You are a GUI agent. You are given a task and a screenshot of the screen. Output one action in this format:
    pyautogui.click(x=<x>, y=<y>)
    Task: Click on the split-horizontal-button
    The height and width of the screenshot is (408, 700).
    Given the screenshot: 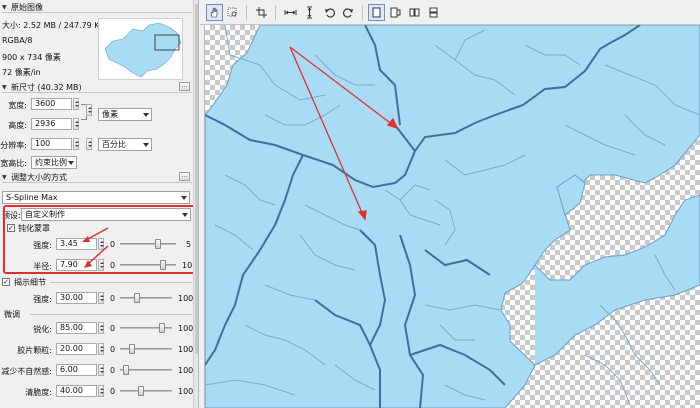 What is the action you would take?
    pyautogui.click(x=433, y=12)
    